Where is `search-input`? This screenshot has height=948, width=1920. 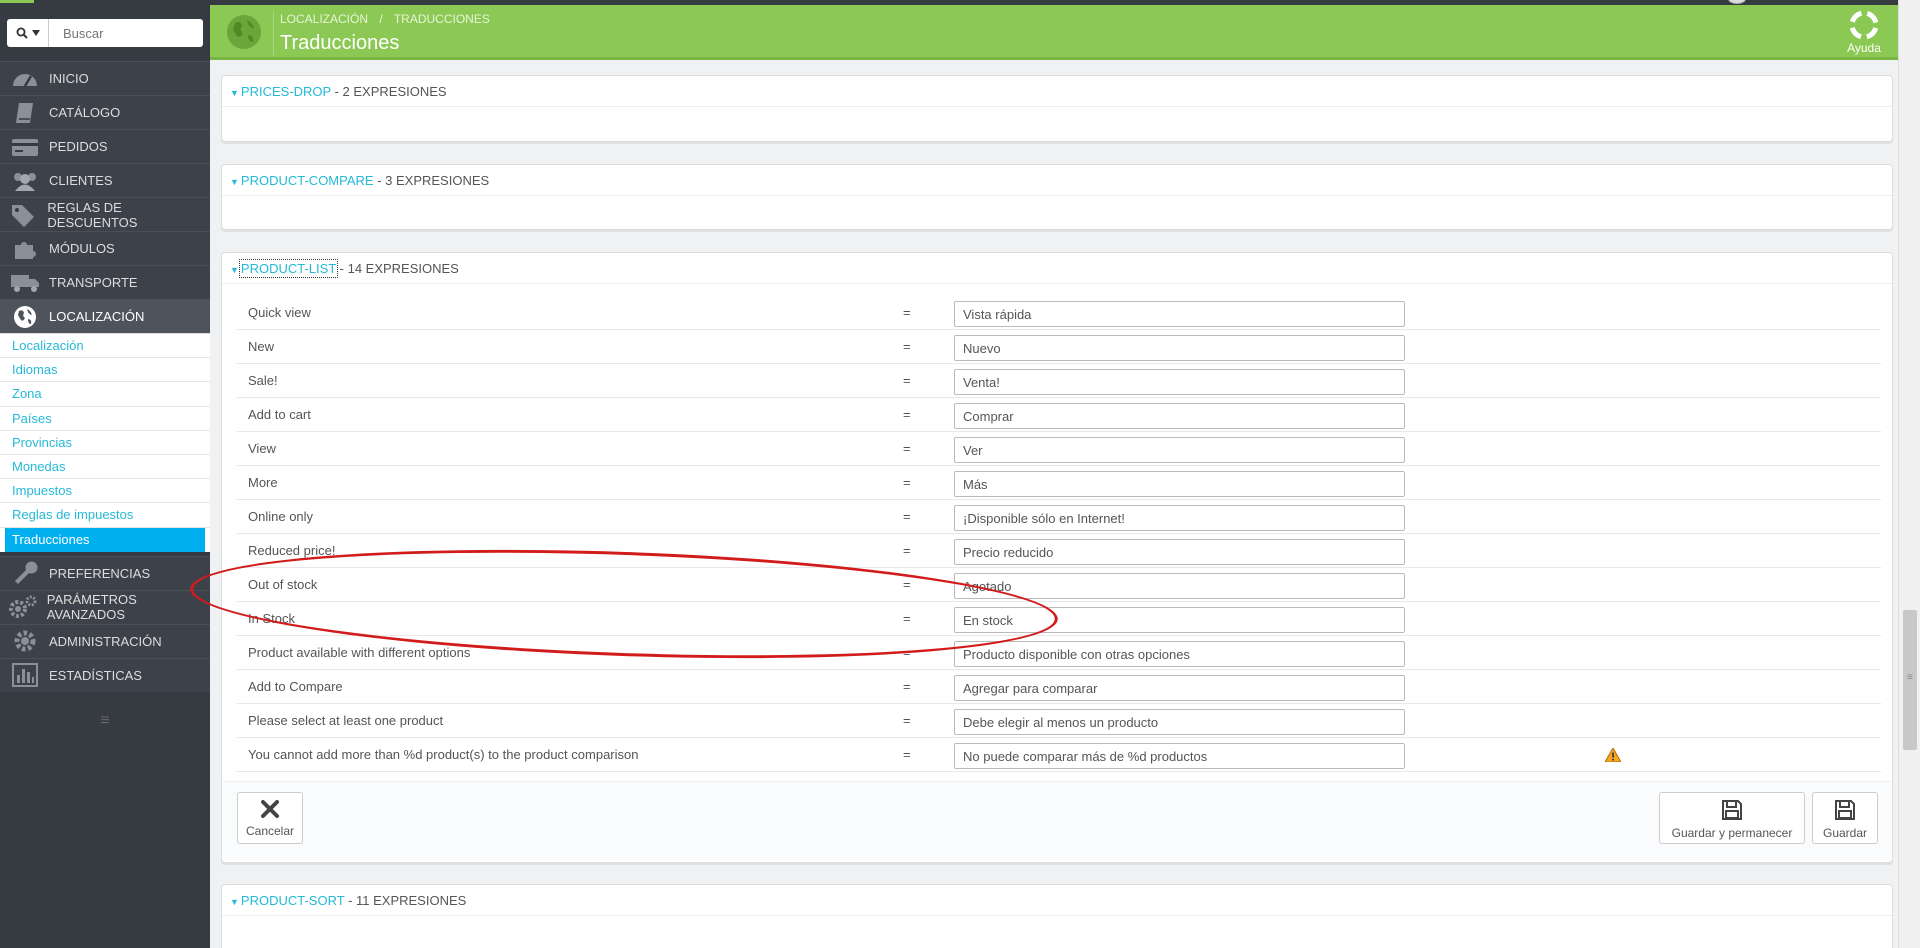 search-input is located at coordinates (126, 33).